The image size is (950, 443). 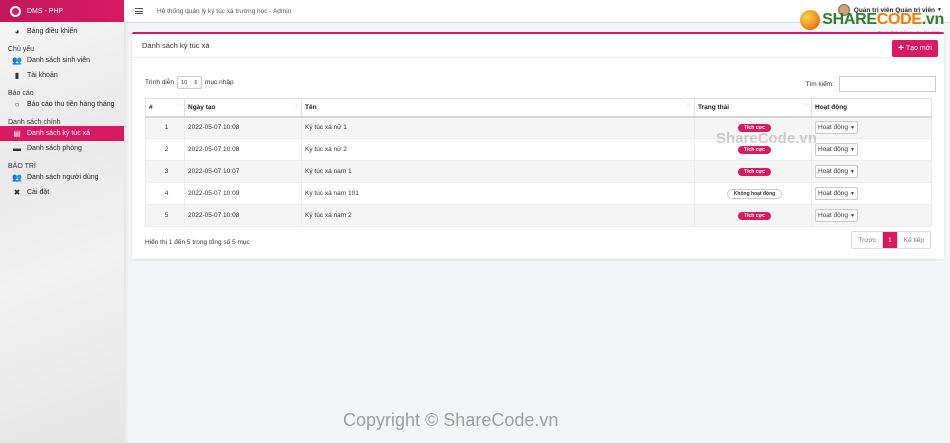 I want to click on users-cog-icon: 👥, so click(x=17, y=177).